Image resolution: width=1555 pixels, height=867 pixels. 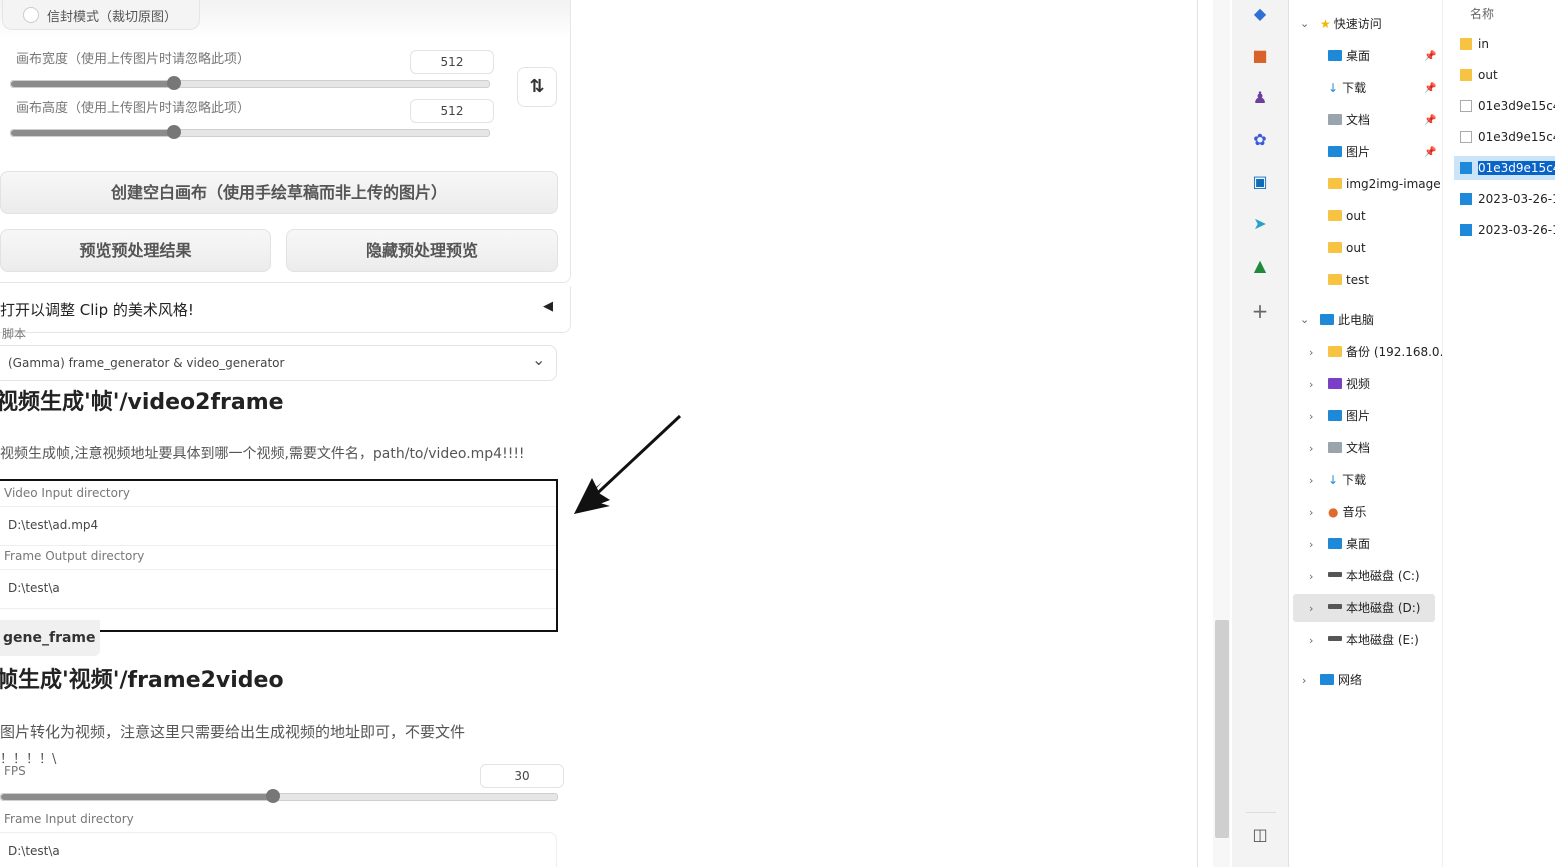 I want to click on tree-icon: ▲, so click(x=1260, y=266).